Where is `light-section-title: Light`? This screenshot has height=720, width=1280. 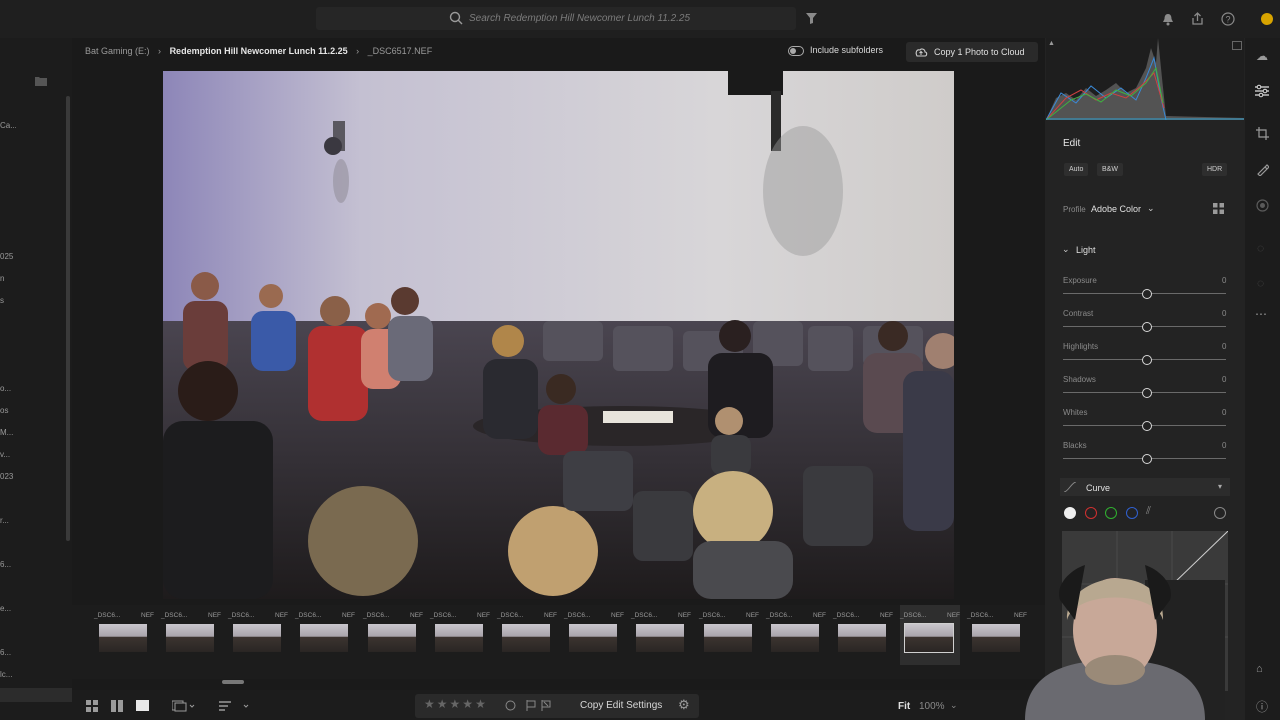
light-section-title: Light is located at coordinates (1086, 250).